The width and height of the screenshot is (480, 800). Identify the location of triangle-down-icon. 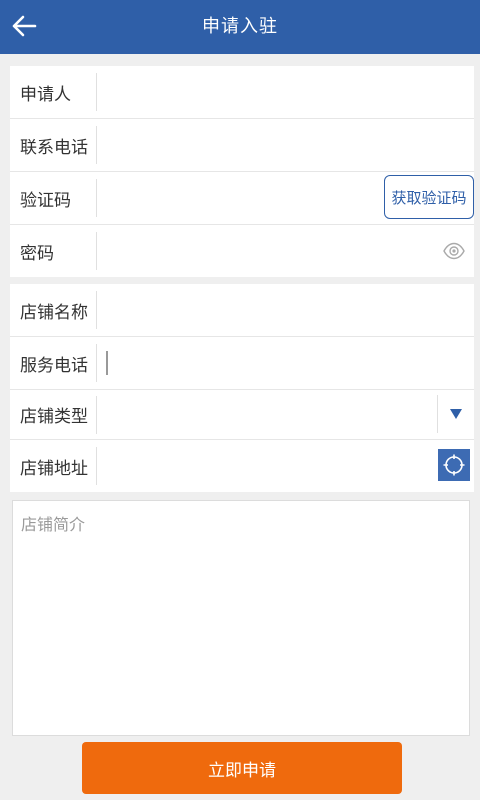
(456, 414).